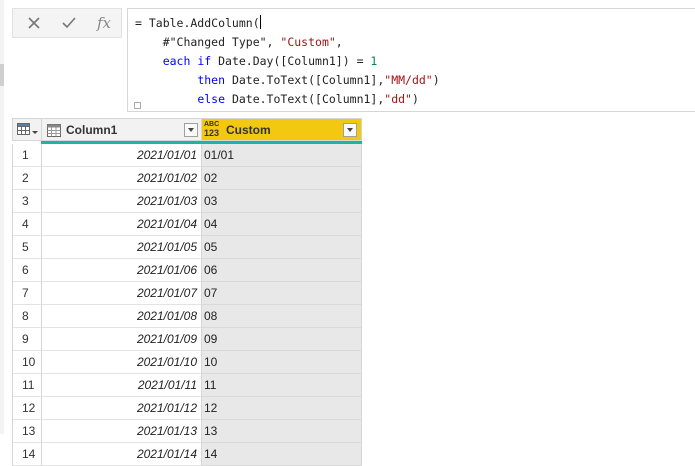 This screenshot has width=695, height=466. What do you see at coordinates (54, 130) in the screenshot?
I see `calendar-type-icon` at bounding box center [54, 130].